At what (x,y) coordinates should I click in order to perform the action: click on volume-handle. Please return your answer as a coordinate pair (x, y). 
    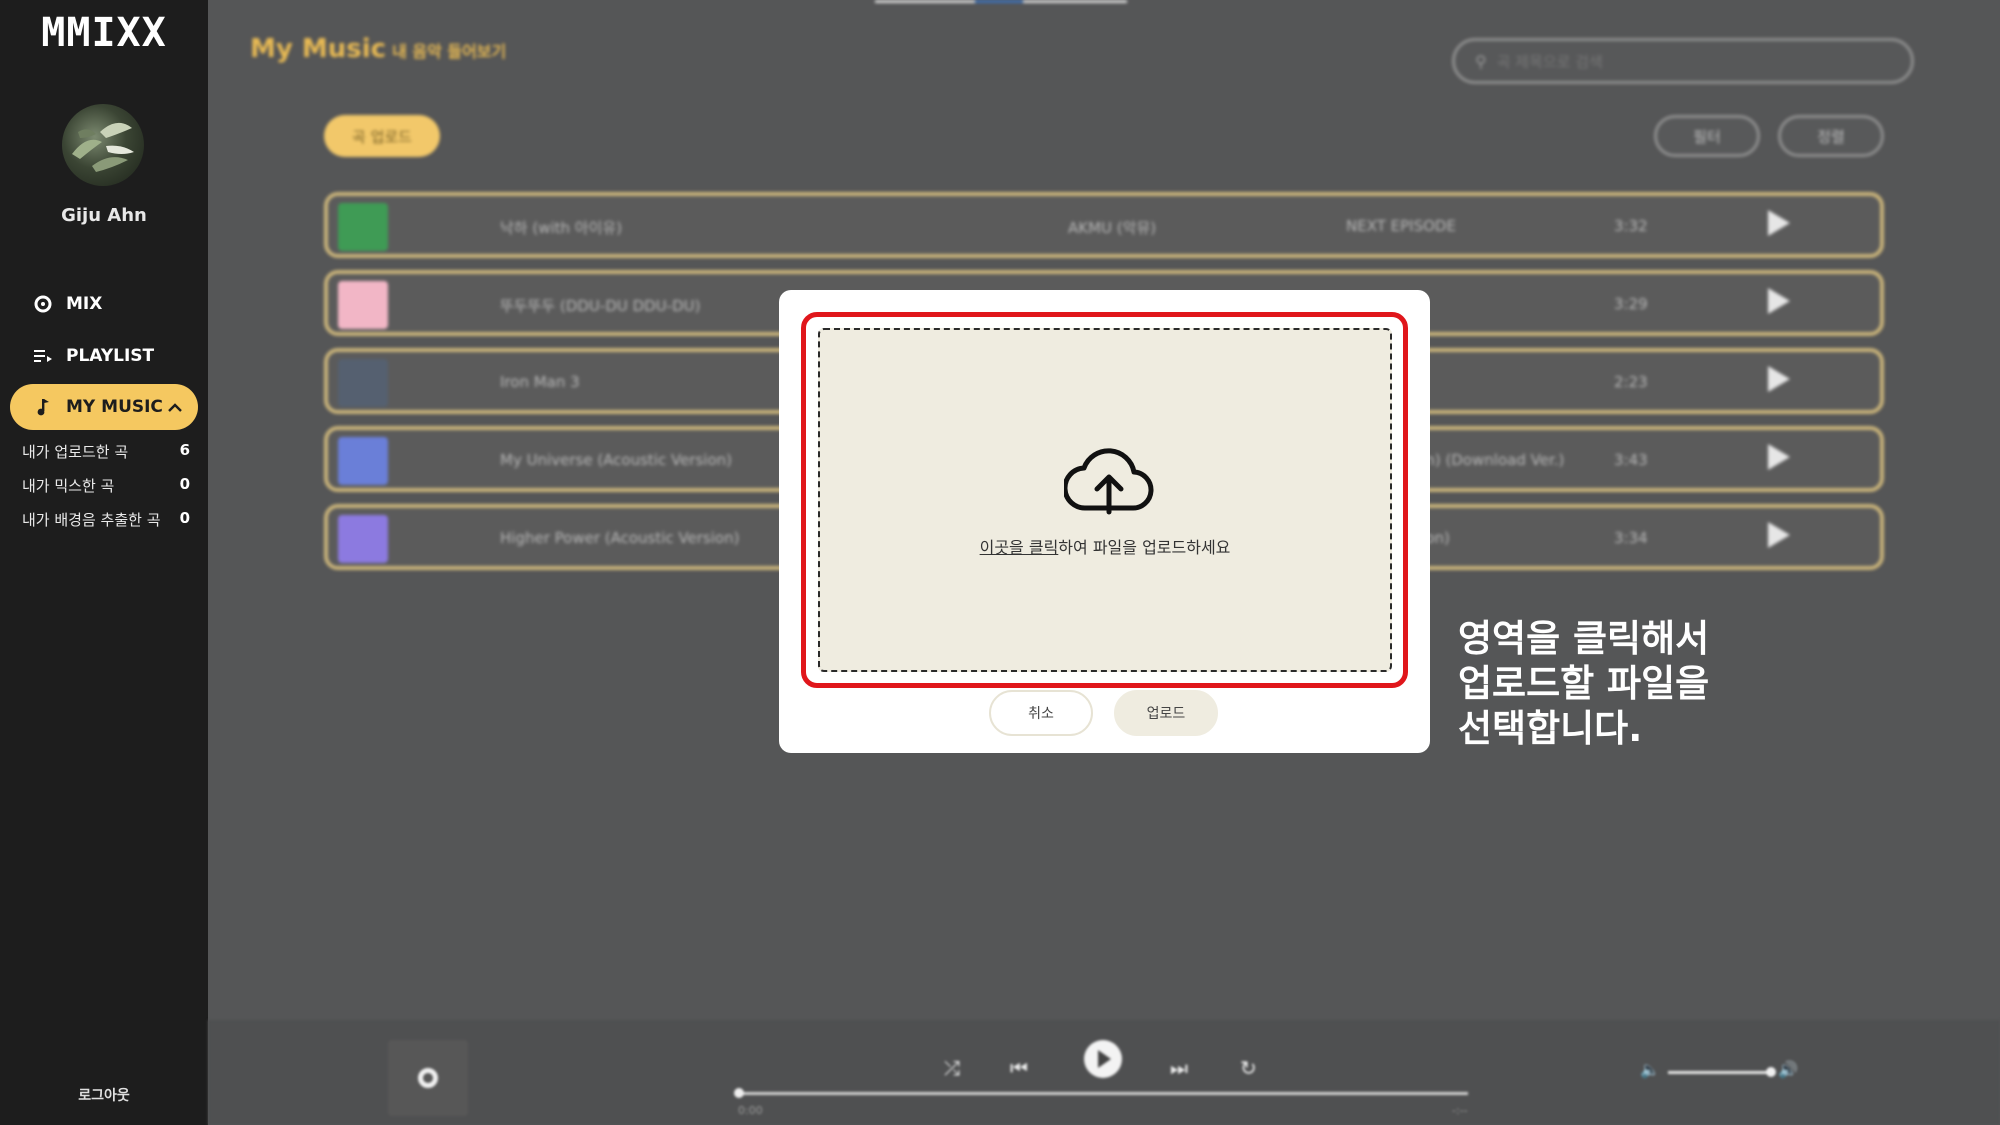
    Looking at the image, I should click on (1771, 1072).